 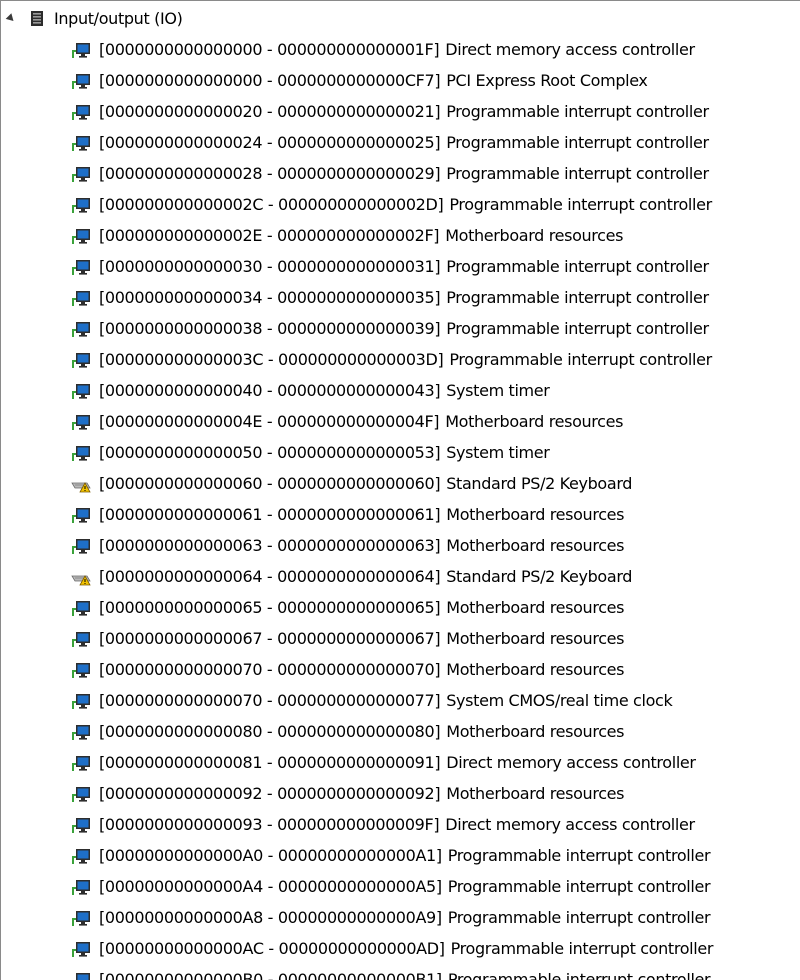 What do you see at coordinates (37, 18) in the screenshot?
I see `io-category-icon` at bounding box center [37, 18].